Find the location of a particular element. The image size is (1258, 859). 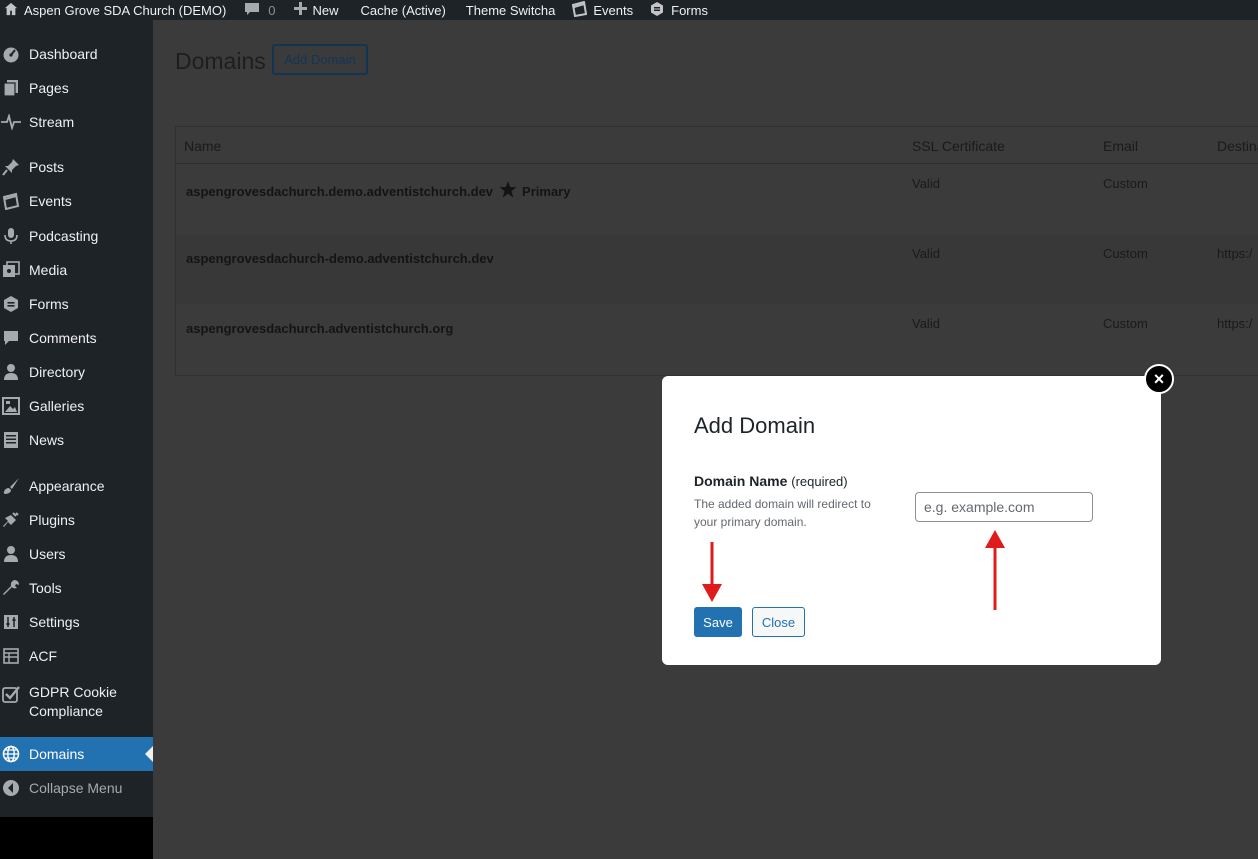

theme-switcha-link: Theme Switcha is located at coordinates (509, 10).